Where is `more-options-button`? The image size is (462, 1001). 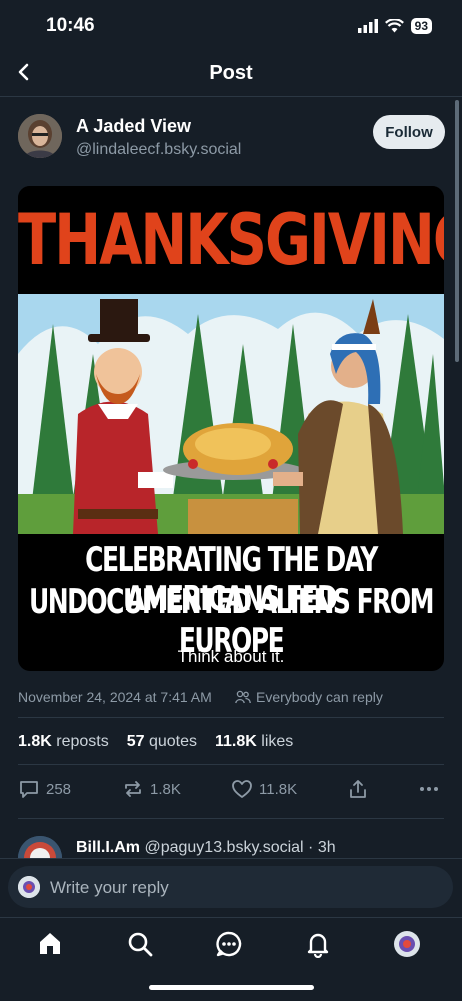 more-options-button is located at coordinates (429, 789).